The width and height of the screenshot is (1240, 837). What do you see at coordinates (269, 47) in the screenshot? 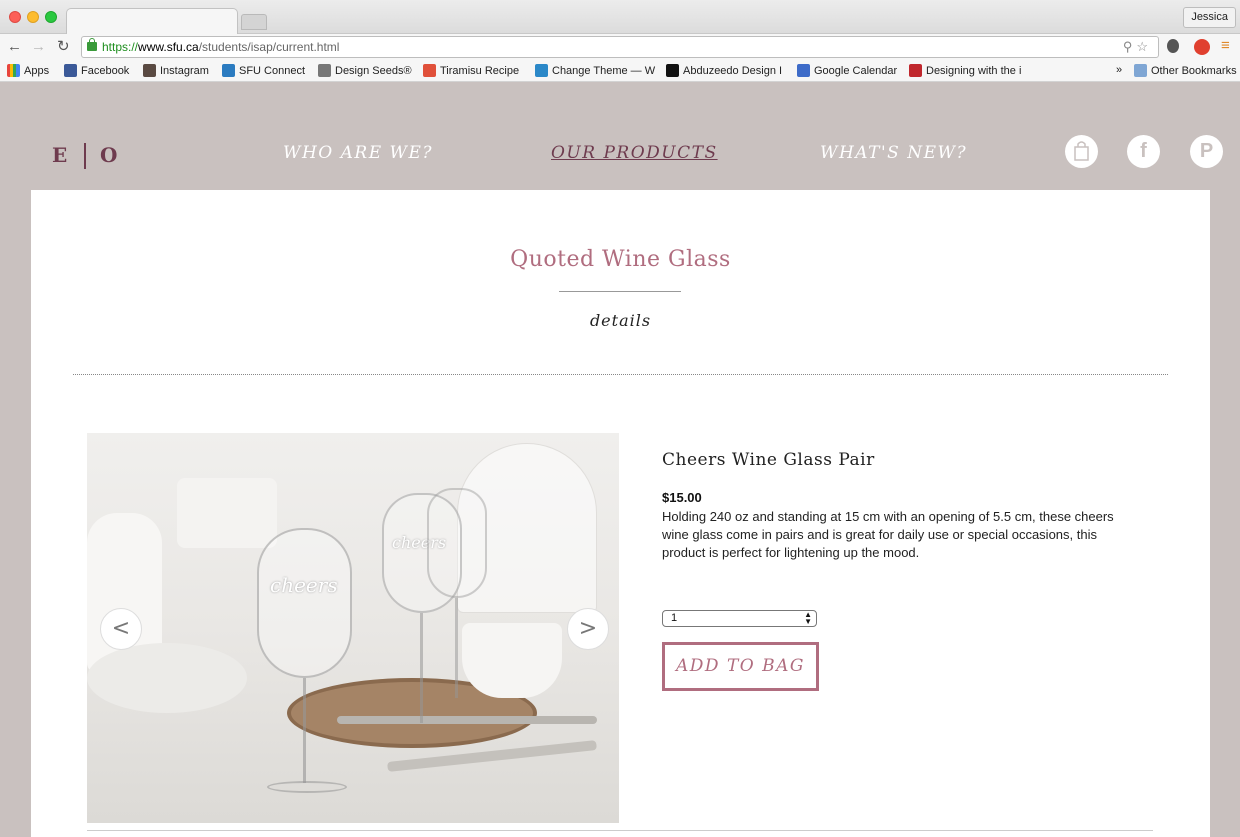
I see `url-path: /students/isap/current.html` at bounding box center [269, 47].